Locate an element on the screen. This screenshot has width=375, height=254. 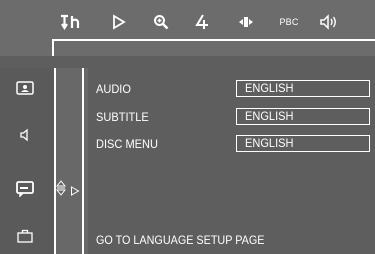
audio-label: AUDIO is located at coordinates (113, 89).